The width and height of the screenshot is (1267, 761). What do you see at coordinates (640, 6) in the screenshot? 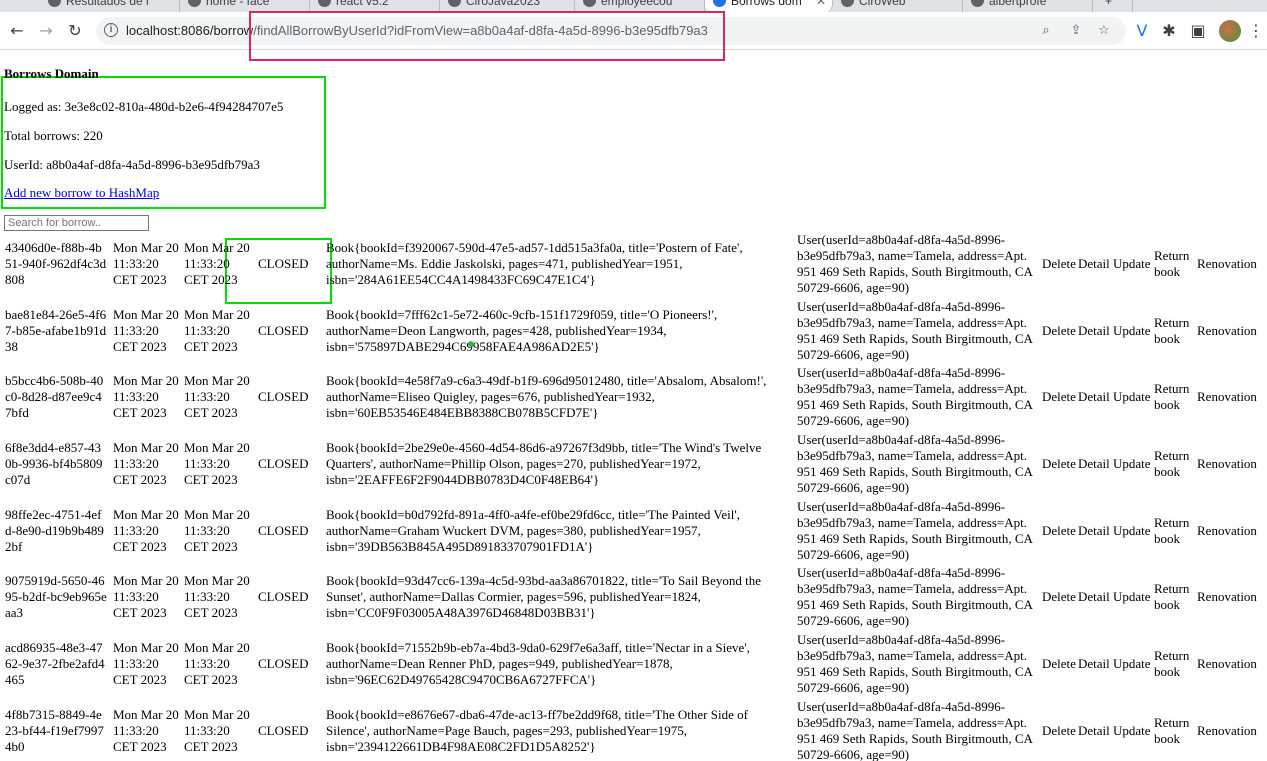
I see `browser-tab: employeecou` at bounding box center [640, 6].